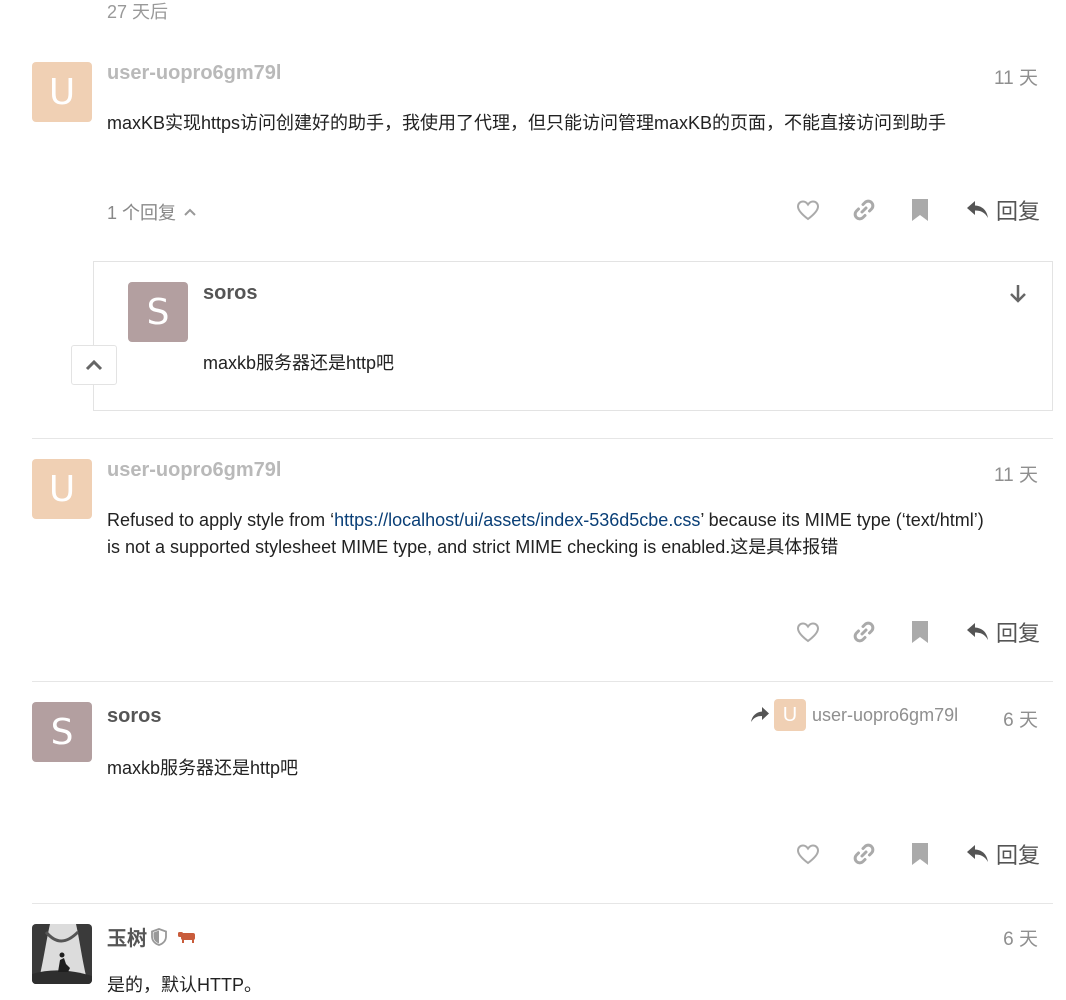 This screenshot has height=1000, width=1066. What do you see at coordinates (221, 520) in the screenshot?
I see `body-text-pre: Refused to apply style from ‘` at bounding box center [221, 520].